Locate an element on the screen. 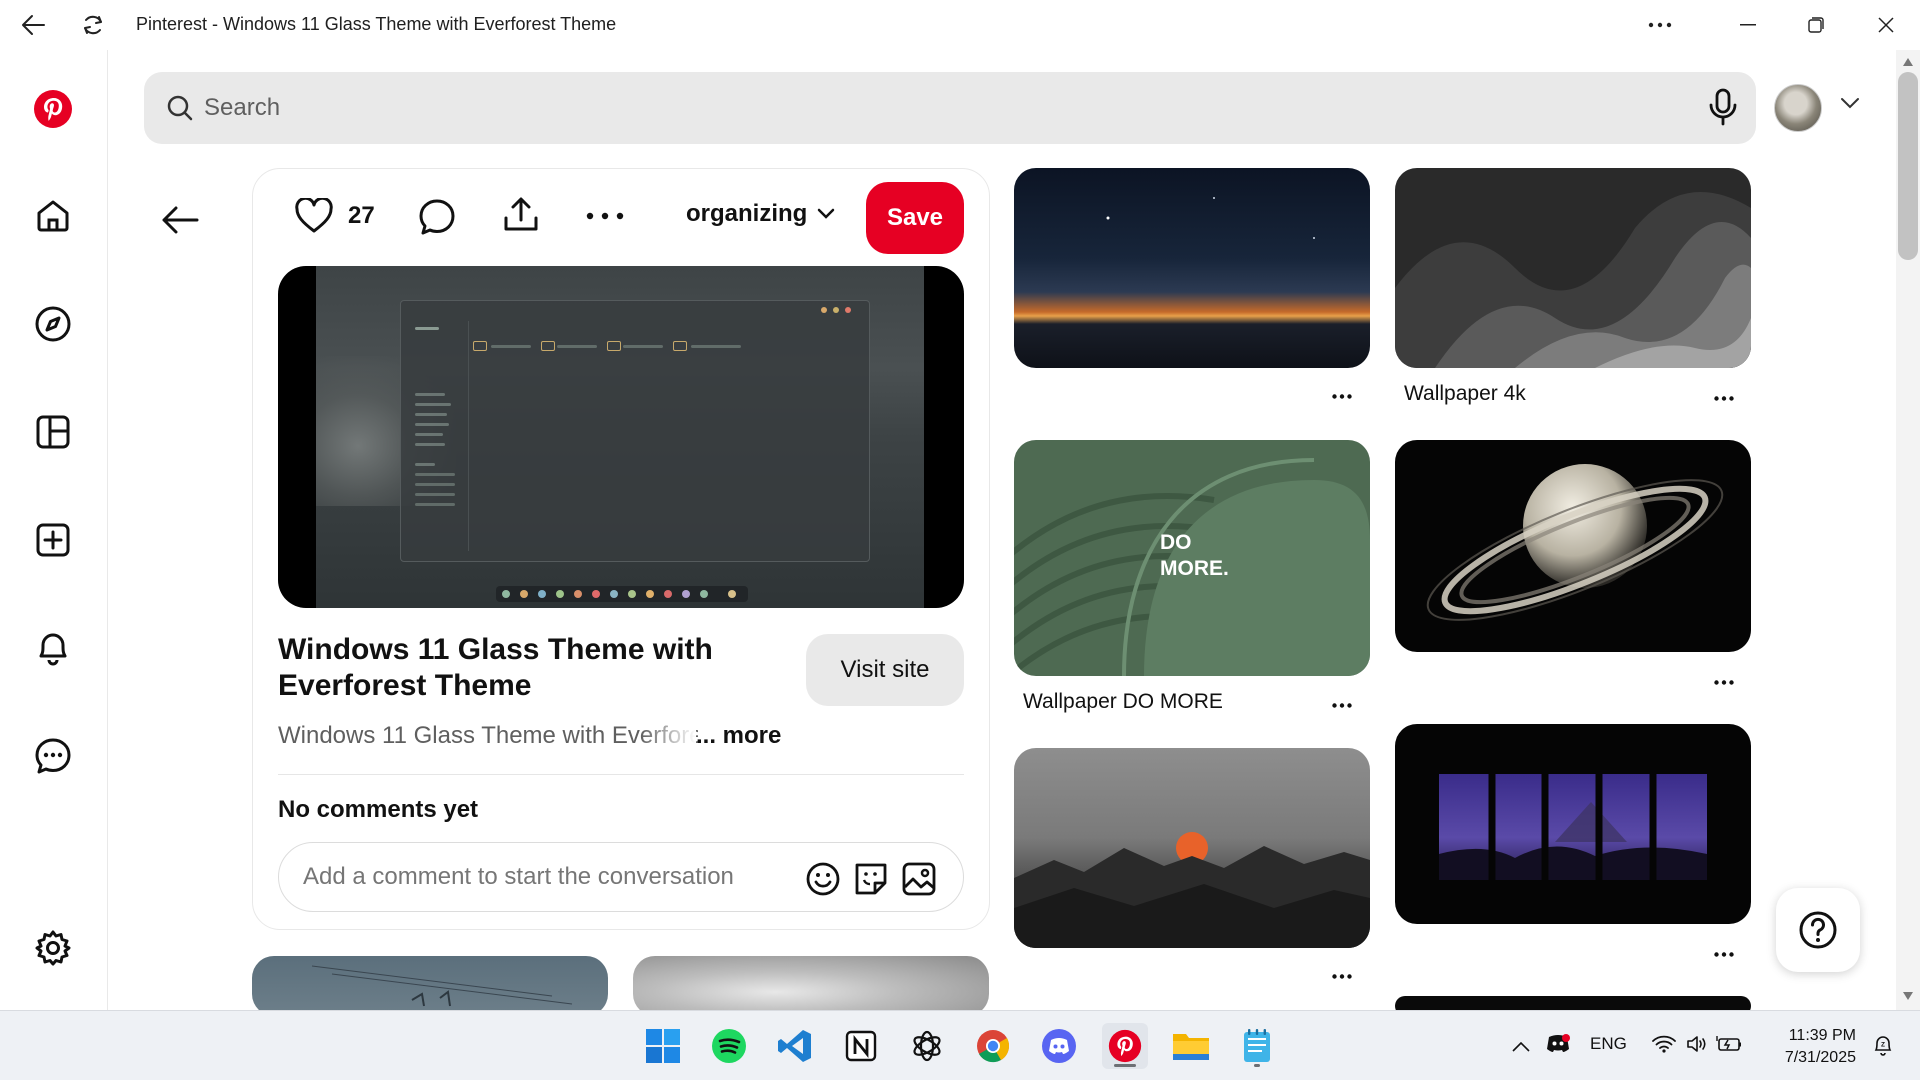  file-explorer-icon is located at coordinates (1191, 1046).